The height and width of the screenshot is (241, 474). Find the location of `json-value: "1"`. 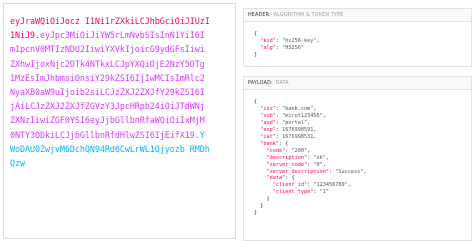

json-value: "1" is located at coordinates (324, 192).